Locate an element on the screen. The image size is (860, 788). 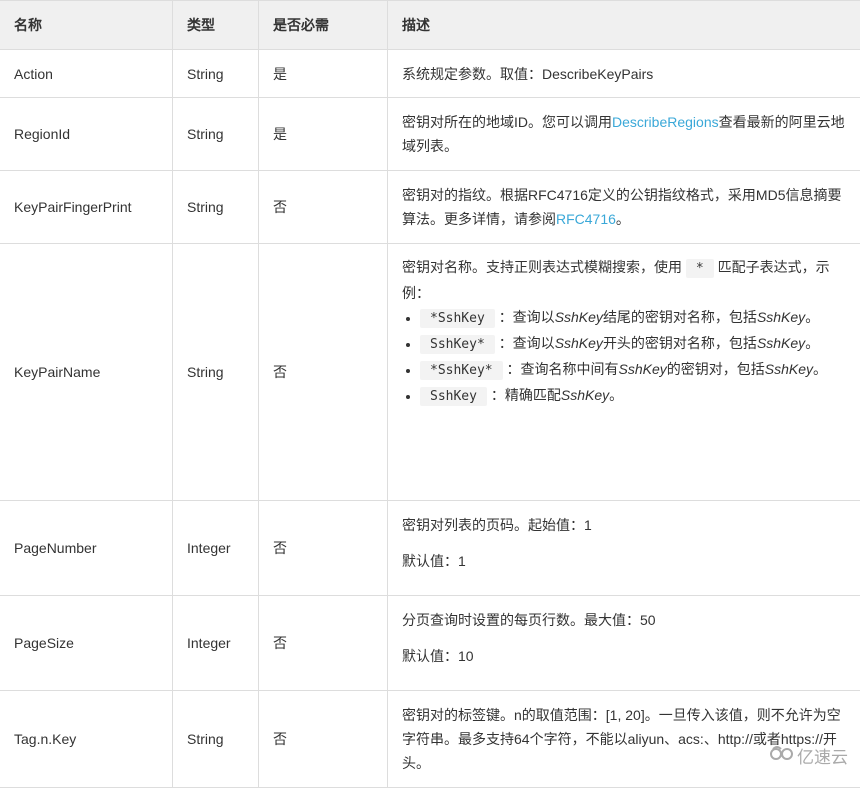
param-name: Tag.n.Key is located at coordinates (86, 739).